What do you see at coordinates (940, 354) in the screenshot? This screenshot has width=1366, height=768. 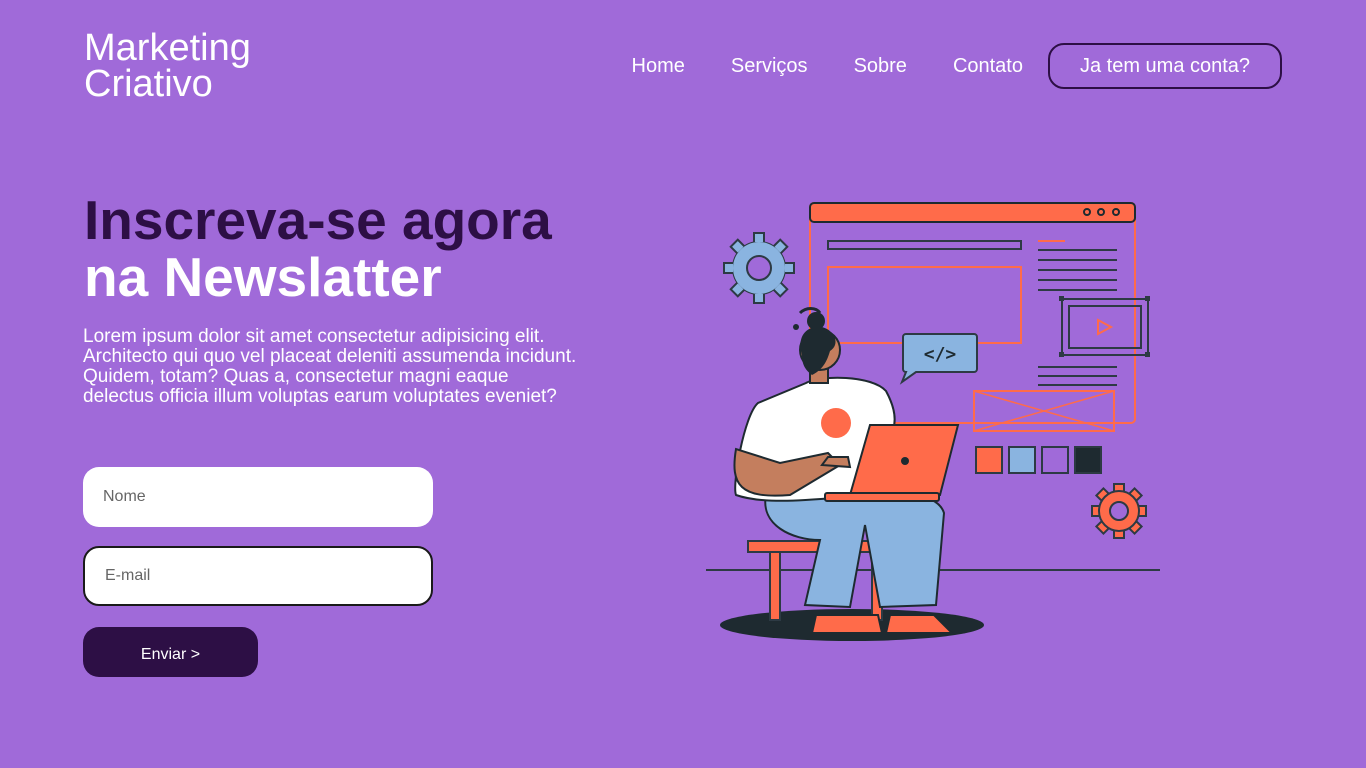 I see `code-tag: </>` at bounding box center [940, 354].